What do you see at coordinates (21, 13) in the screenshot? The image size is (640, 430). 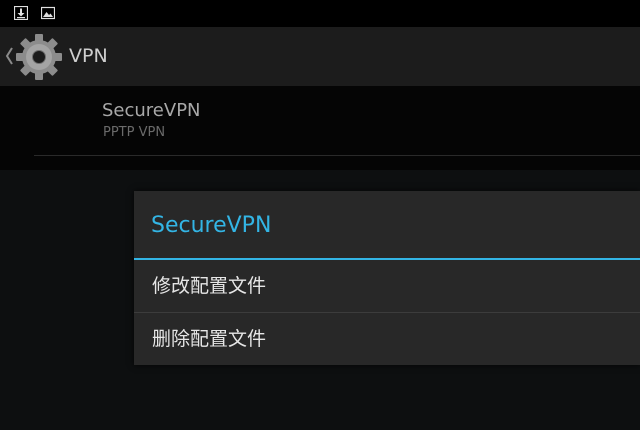 I see `download-icon` at bounding box center [21, 13].